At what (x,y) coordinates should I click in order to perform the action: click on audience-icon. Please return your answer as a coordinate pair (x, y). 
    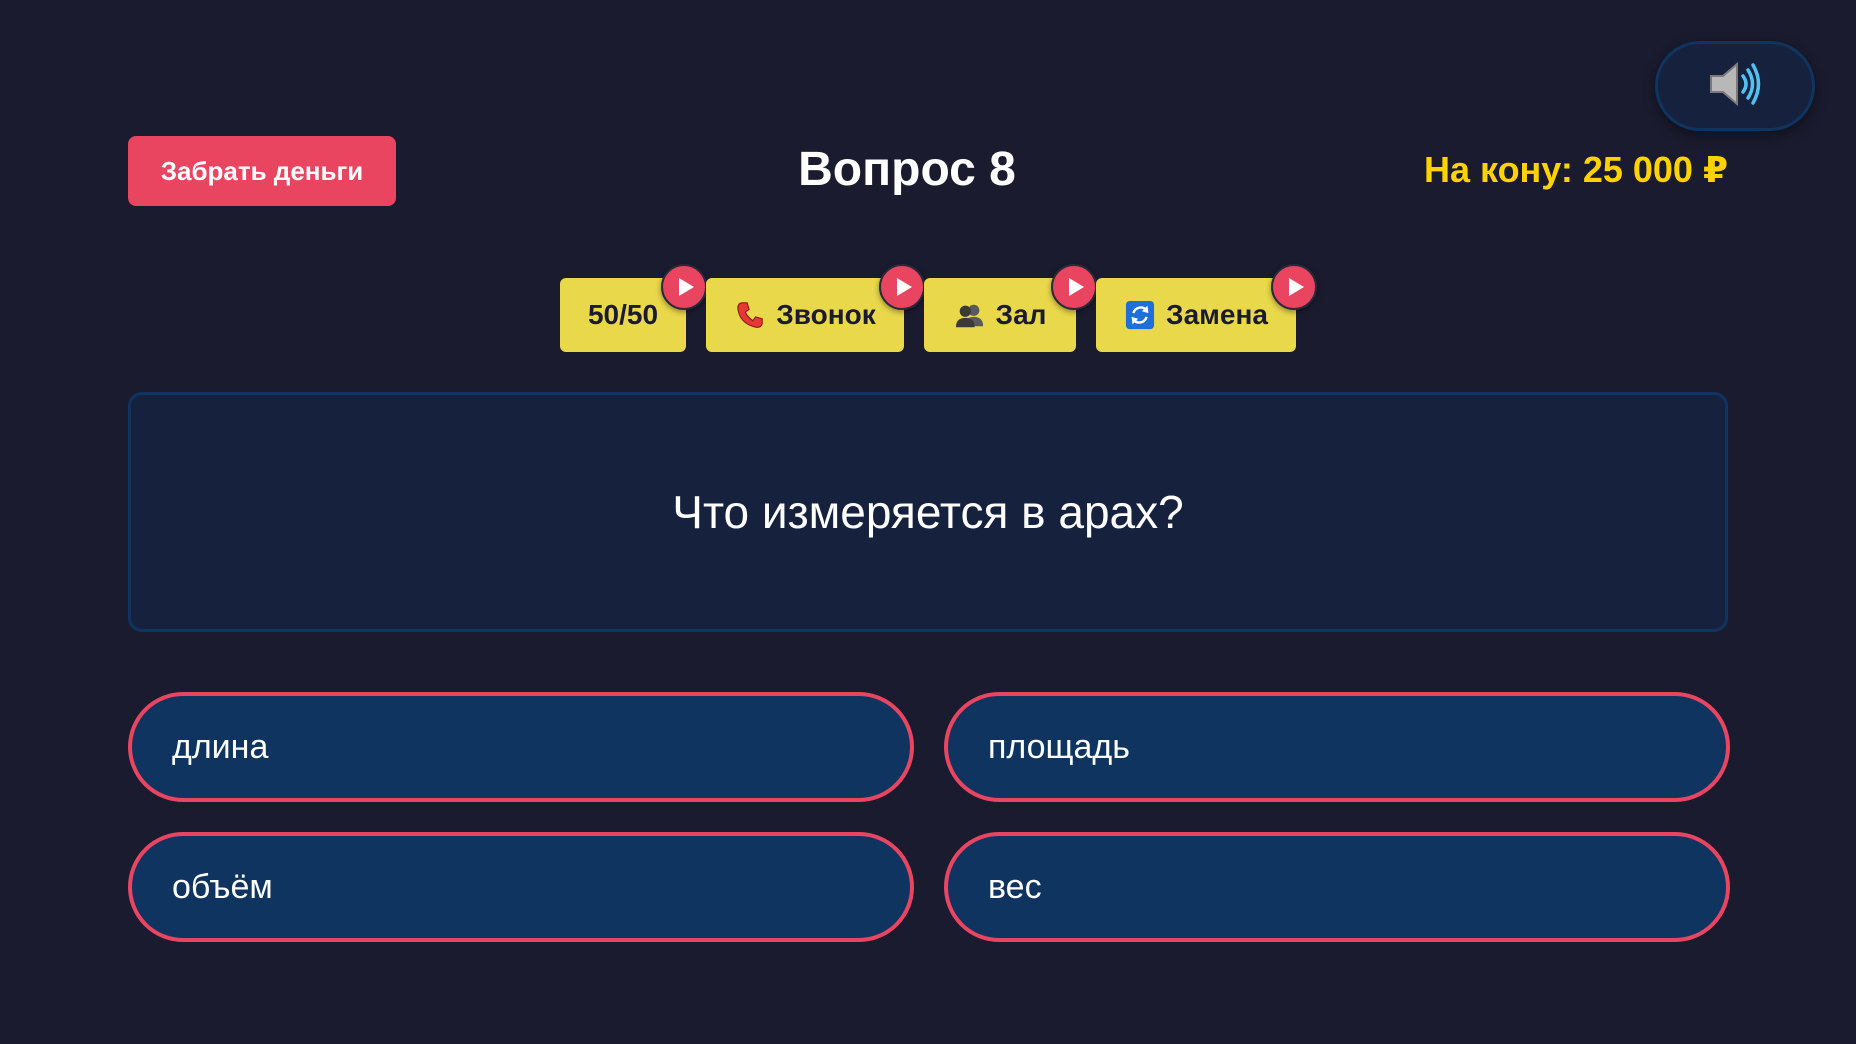
    Looking at the image, I should click on (970, 315).